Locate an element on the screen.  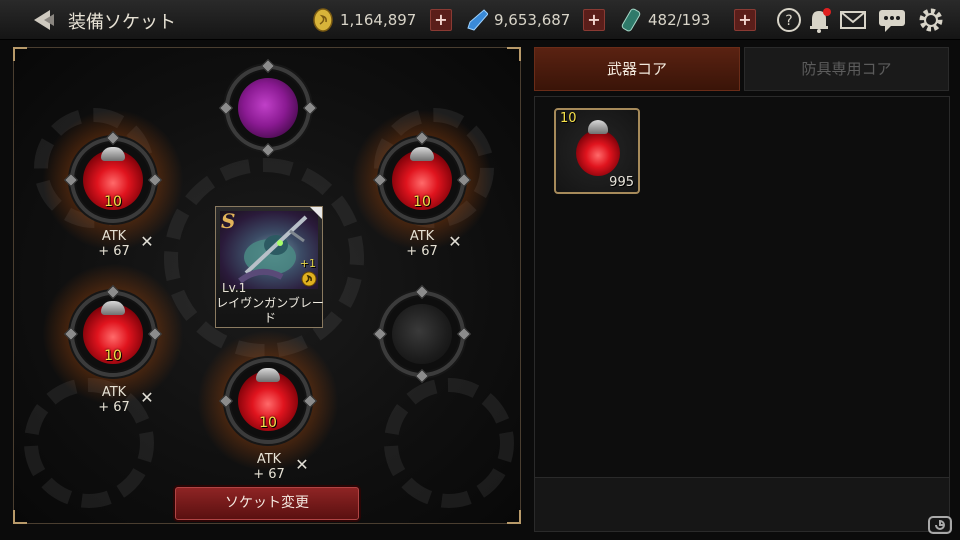
help-icon: ? is located at coordinates (789, 20).